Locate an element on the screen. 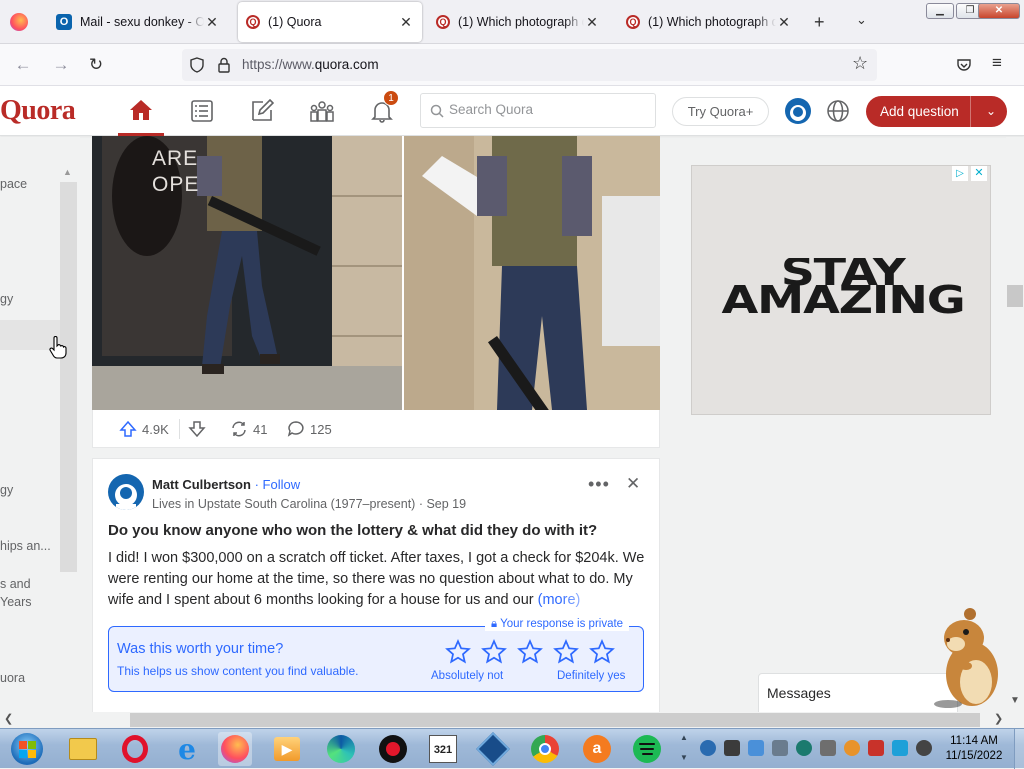 This screenshot has height=769, width=1024. follow-link: Follow is located at coordinates (282, 484).